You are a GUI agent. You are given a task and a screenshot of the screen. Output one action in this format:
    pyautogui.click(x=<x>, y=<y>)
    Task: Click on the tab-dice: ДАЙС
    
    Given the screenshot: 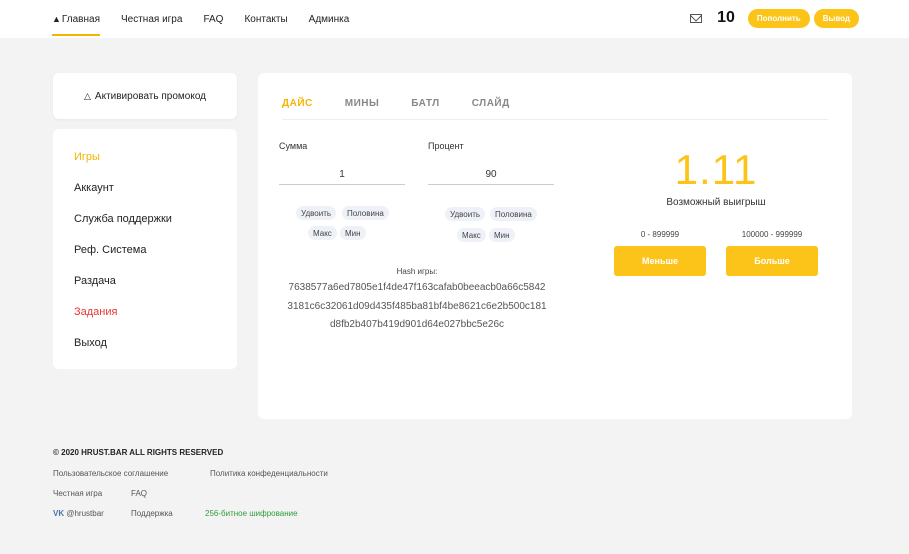 What is the action you would take?
    pyautogui.click(x=297, y=103)
    